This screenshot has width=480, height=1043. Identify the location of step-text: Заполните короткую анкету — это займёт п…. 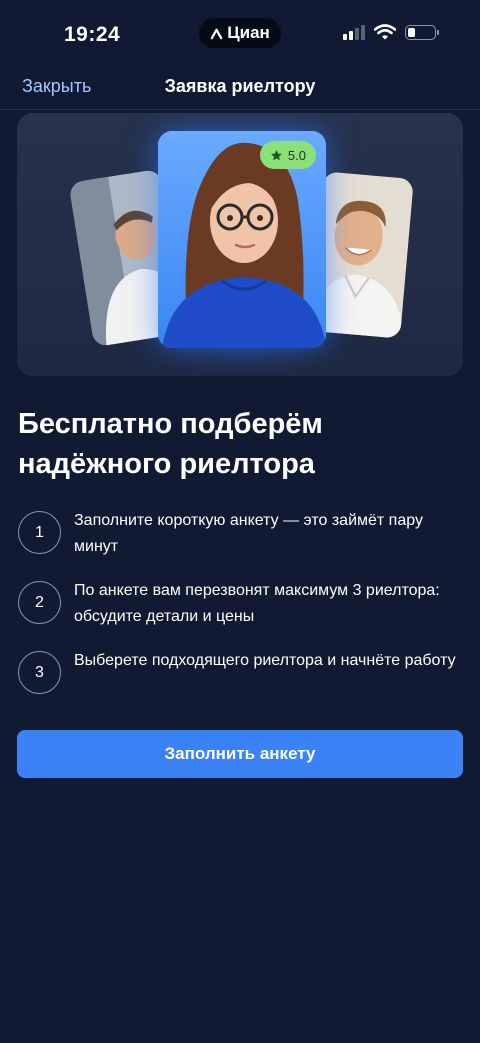
(248, 533).